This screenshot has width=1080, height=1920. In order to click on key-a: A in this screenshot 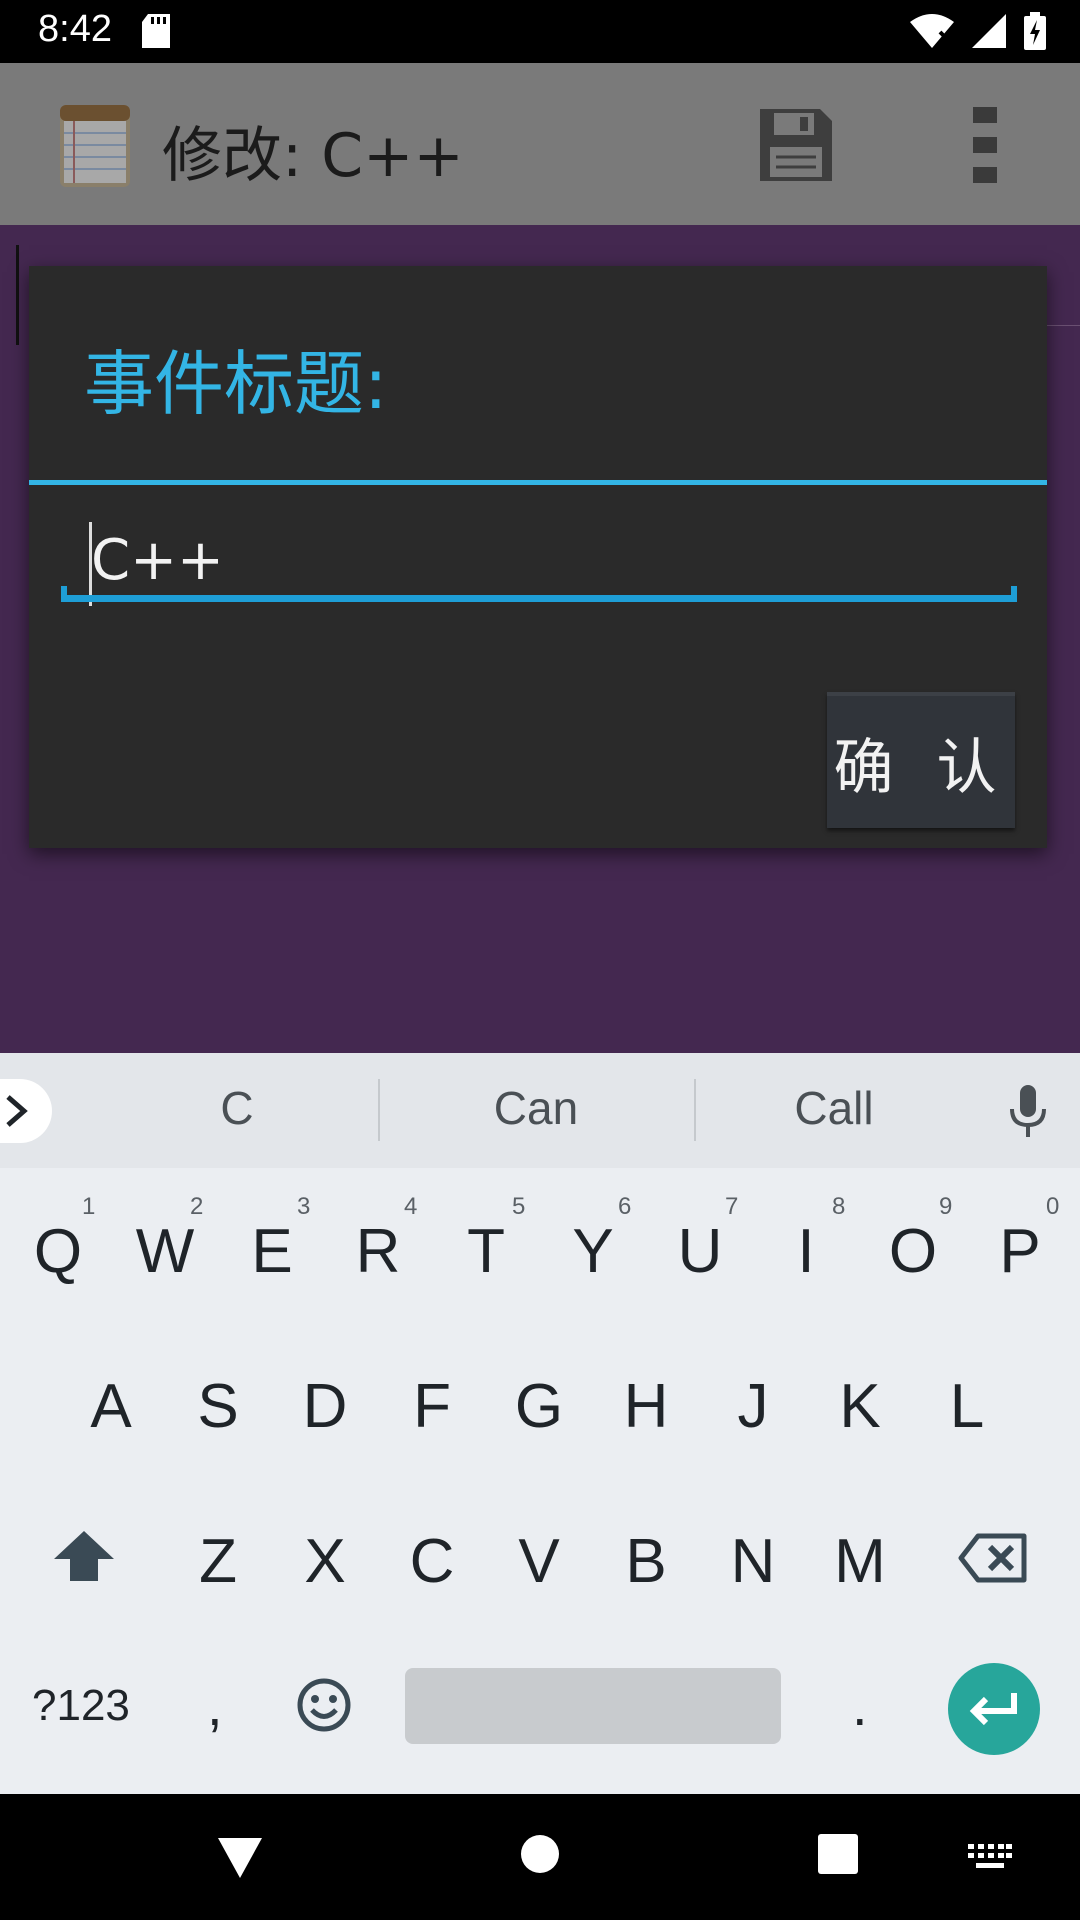, I will do `click(111, 1406)`.